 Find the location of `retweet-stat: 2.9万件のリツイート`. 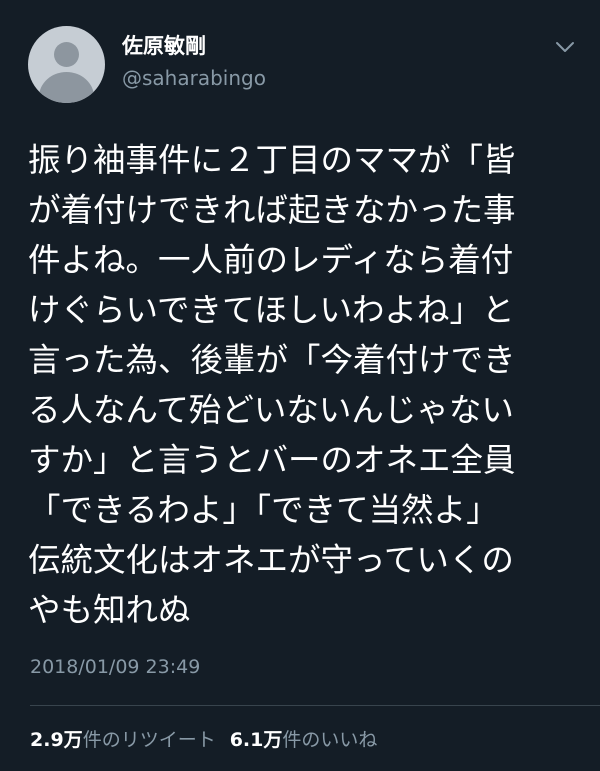

retweet-stat: 2.9万件のリツイート is located at coordinates (123, 740).